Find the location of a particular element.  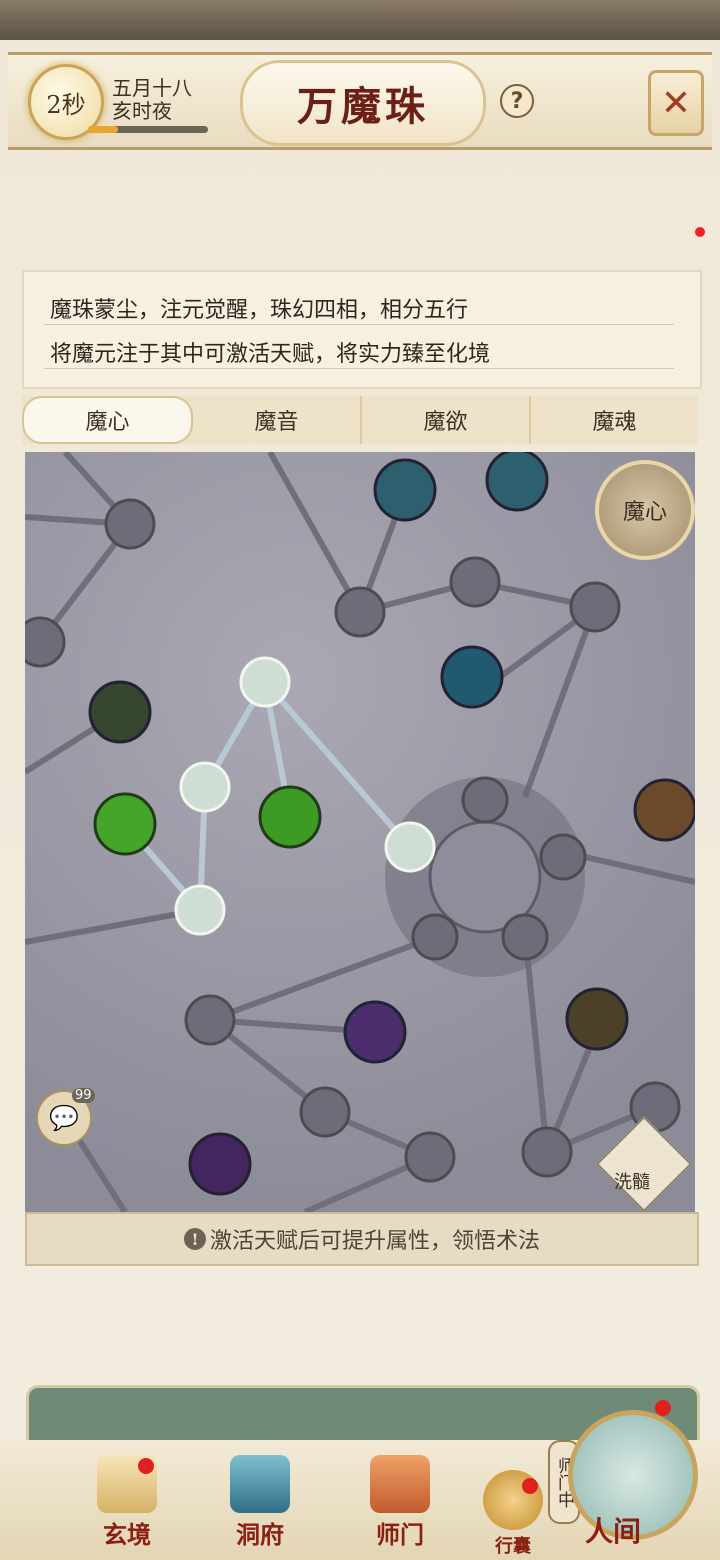

help-button: ? is located at coordinates (517, 101).